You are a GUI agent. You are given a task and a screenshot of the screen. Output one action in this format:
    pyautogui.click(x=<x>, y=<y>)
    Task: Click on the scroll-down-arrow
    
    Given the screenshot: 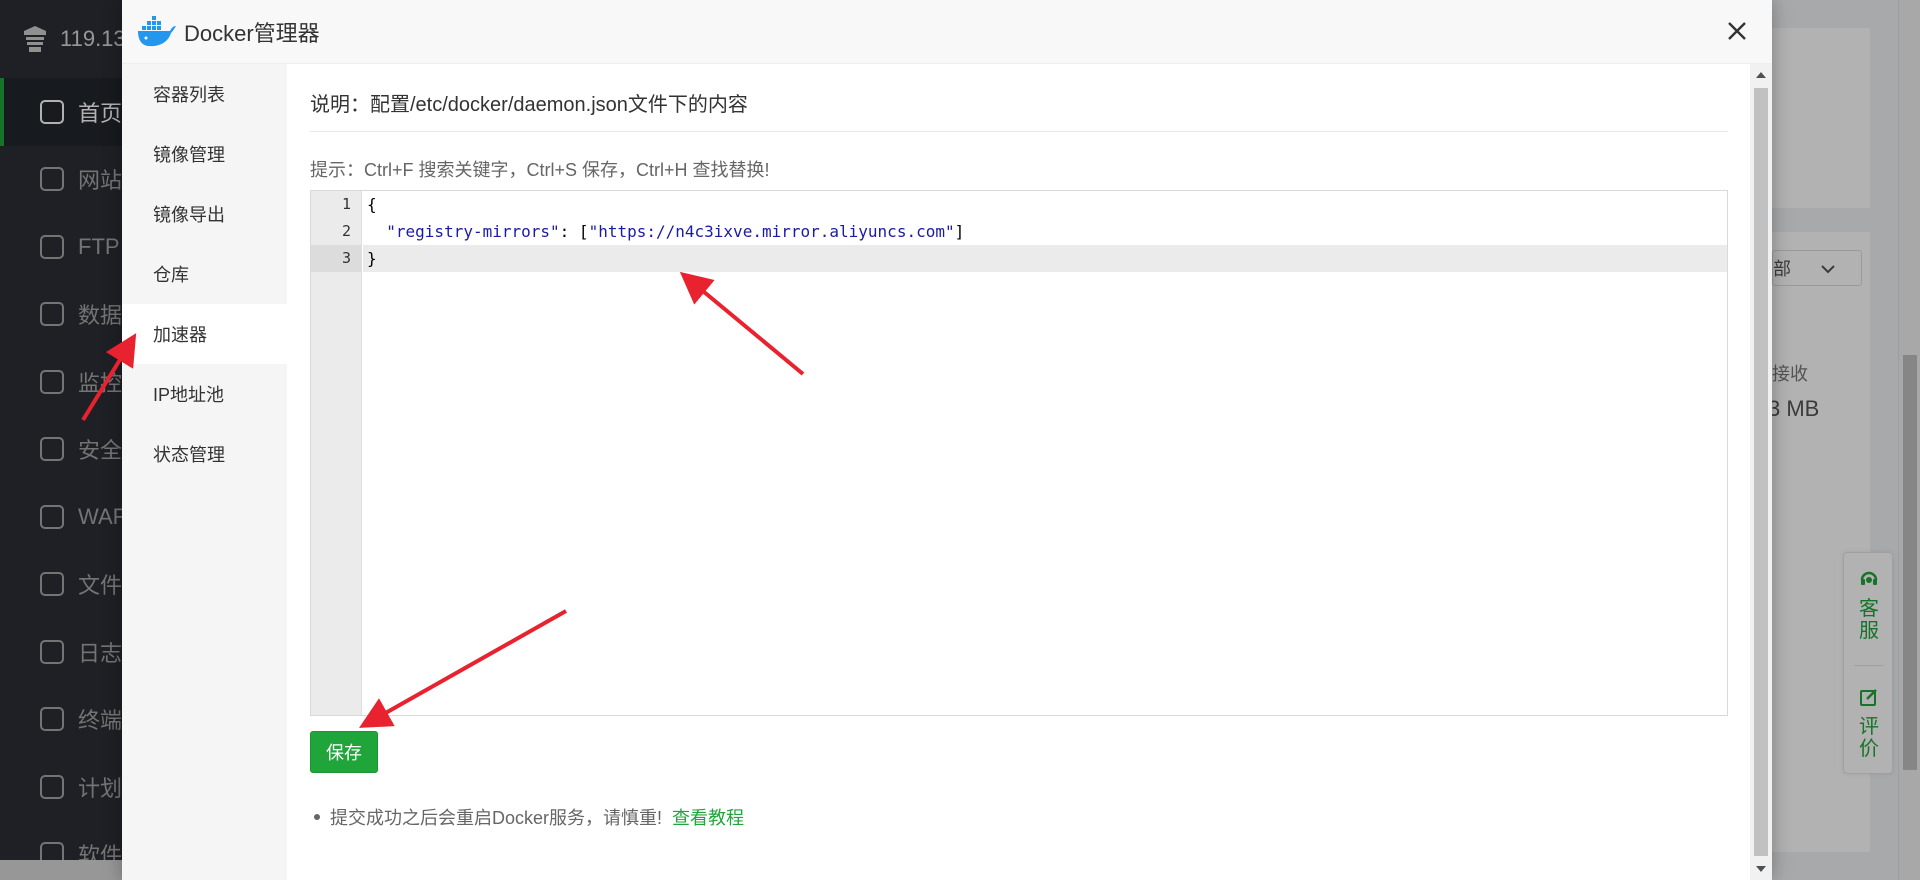 What is the action you would take?
    pyautogui.click(x=1761, y=869)
    